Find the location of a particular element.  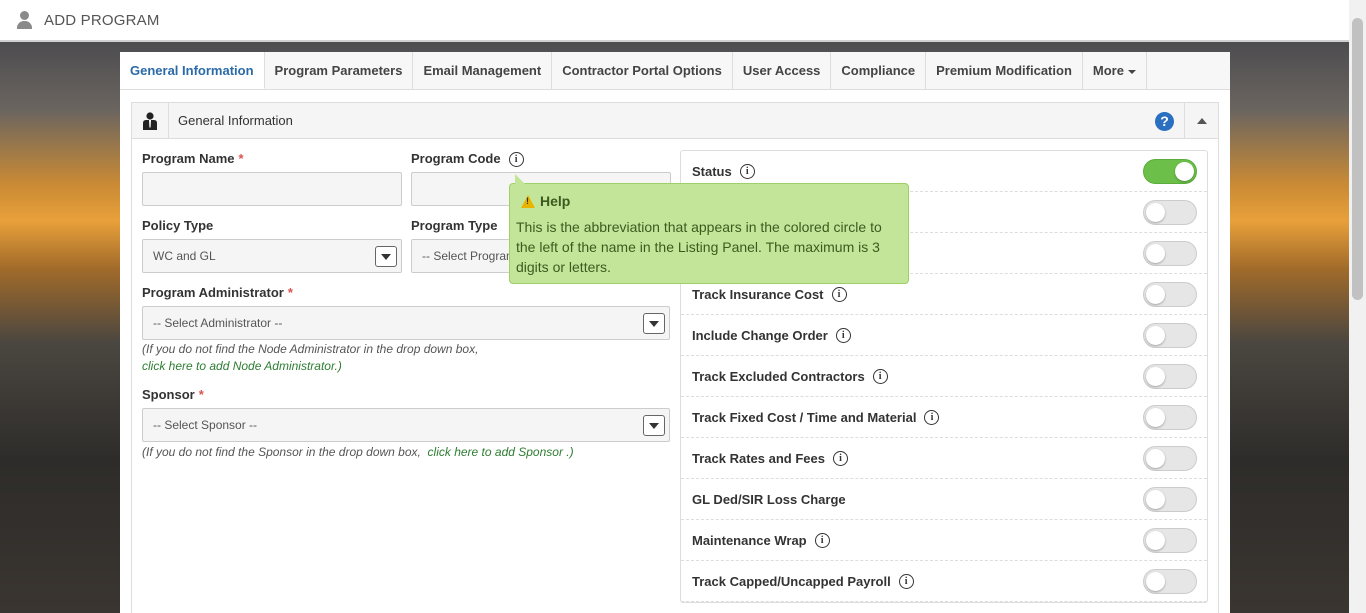

setting-label: Track Fixed Cost / Time and Material is located at coordinates (804, 417).